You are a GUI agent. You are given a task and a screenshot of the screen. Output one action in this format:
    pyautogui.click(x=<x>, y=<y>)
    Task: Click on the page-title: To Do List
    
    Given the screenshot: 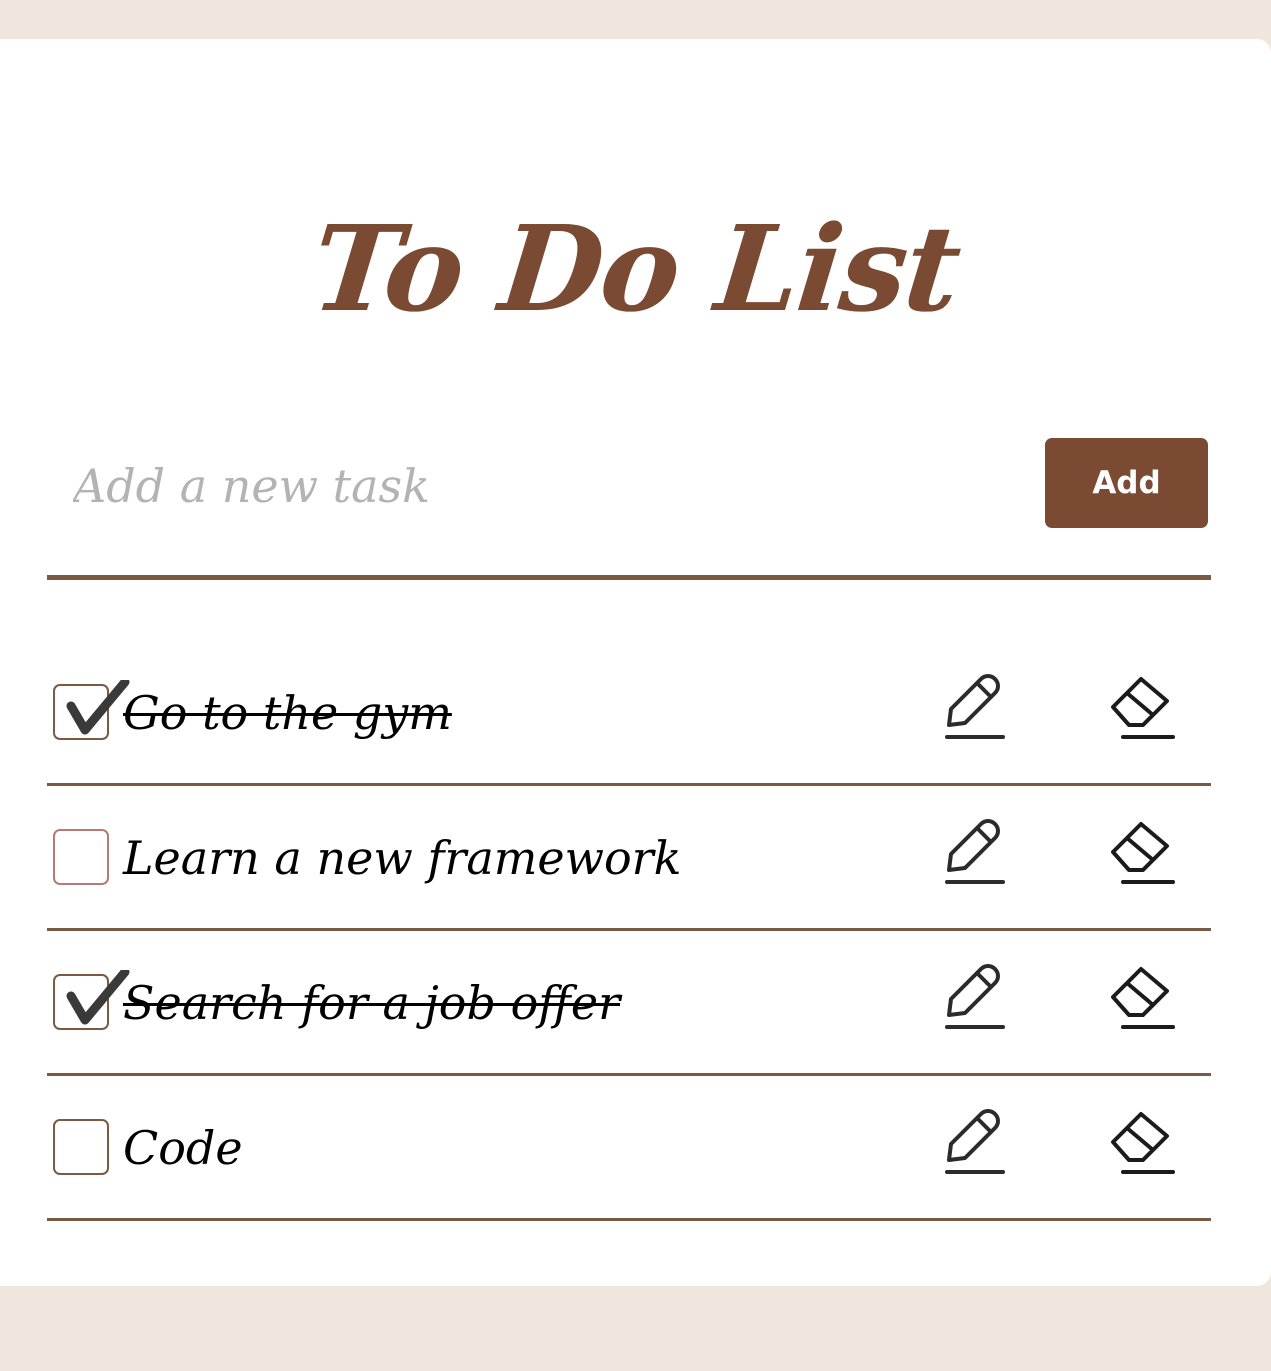 What is the action you would take?
    pyautogui.click(x=635, y=268)
    